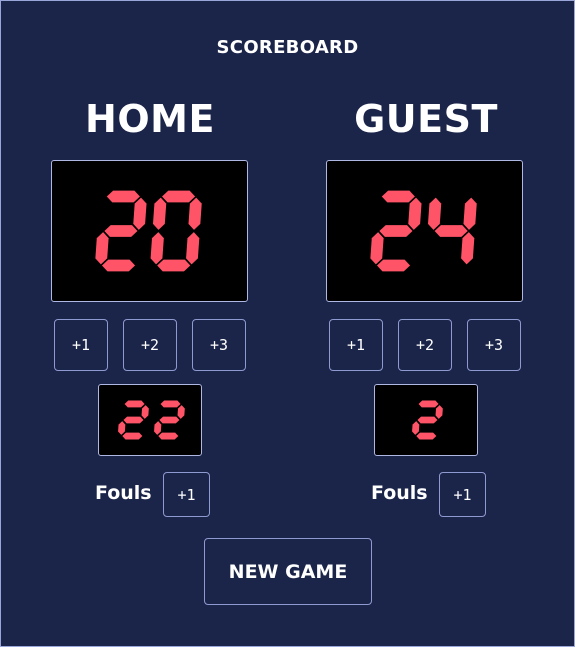 The width and height of the screenshot is (575, 647). I want to click on home-fouls-label: Fouls, so click(123, 493).